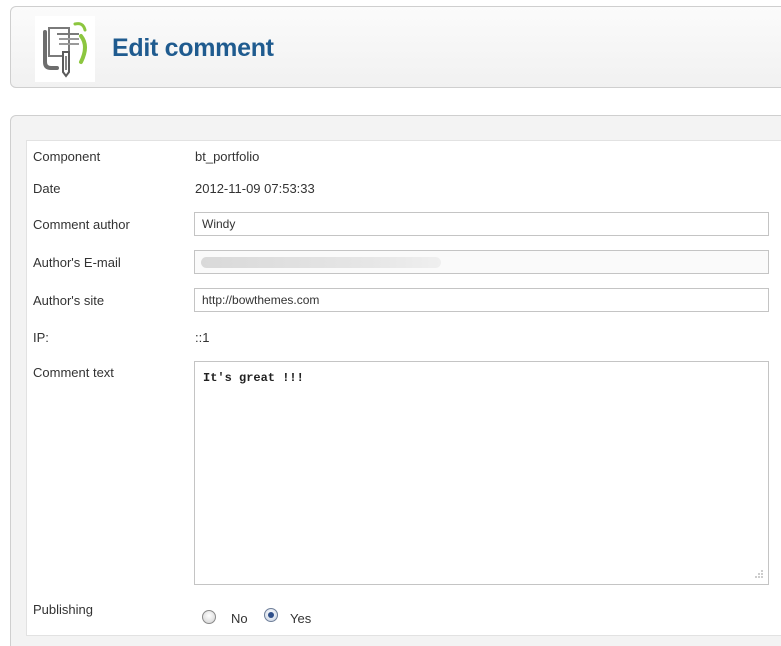 The width and height of the screenshot is (781, 646). I want to click on publishing-no-radio, so click(209, 617).